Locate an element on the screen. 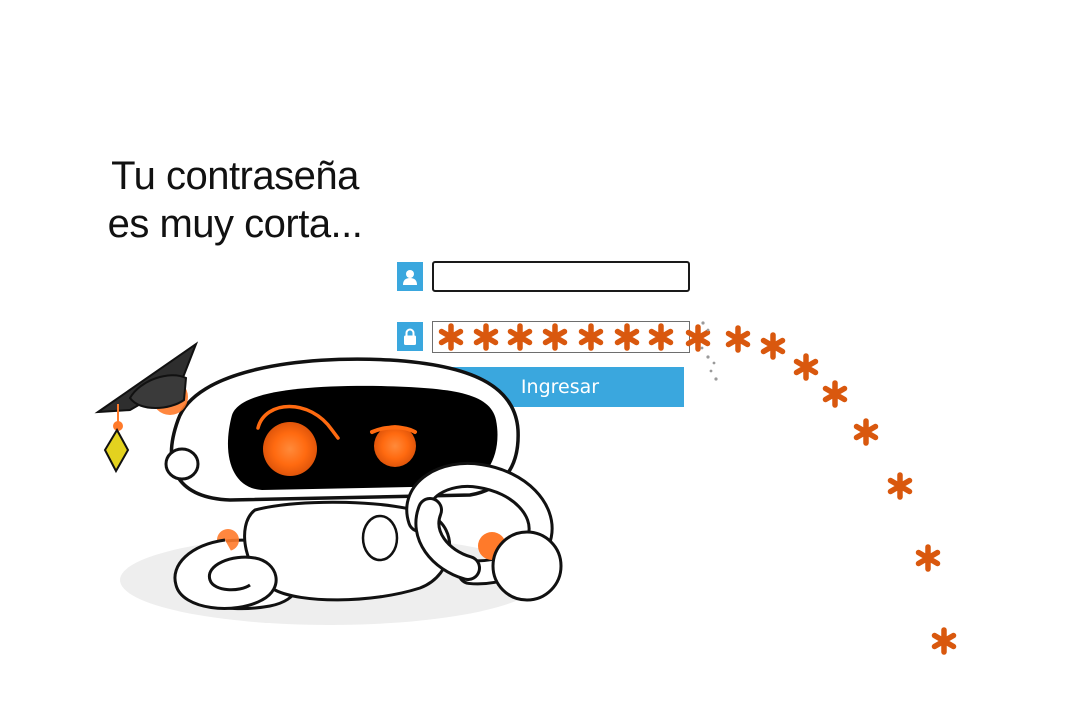 The width and height of the screenshot is (1080, 720). password-mask is located at coordinates (556, 337).